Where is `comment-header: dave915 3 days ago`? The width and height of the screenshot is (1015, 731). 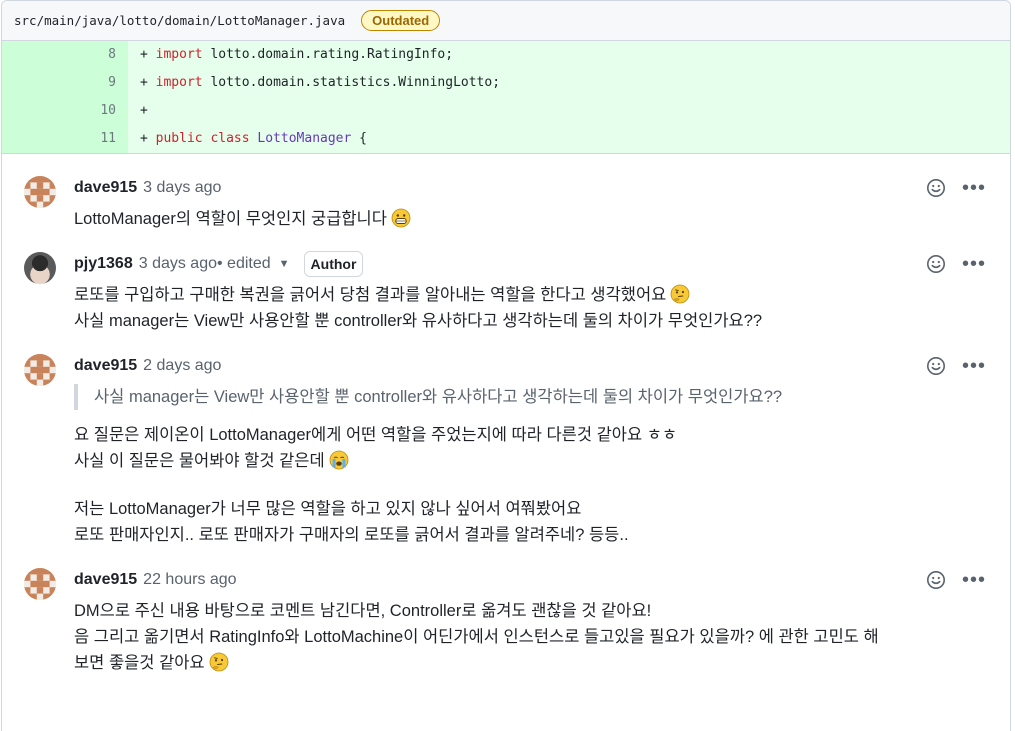 comment-header: dave915 3 days ago is located at coordinates (534, 188).